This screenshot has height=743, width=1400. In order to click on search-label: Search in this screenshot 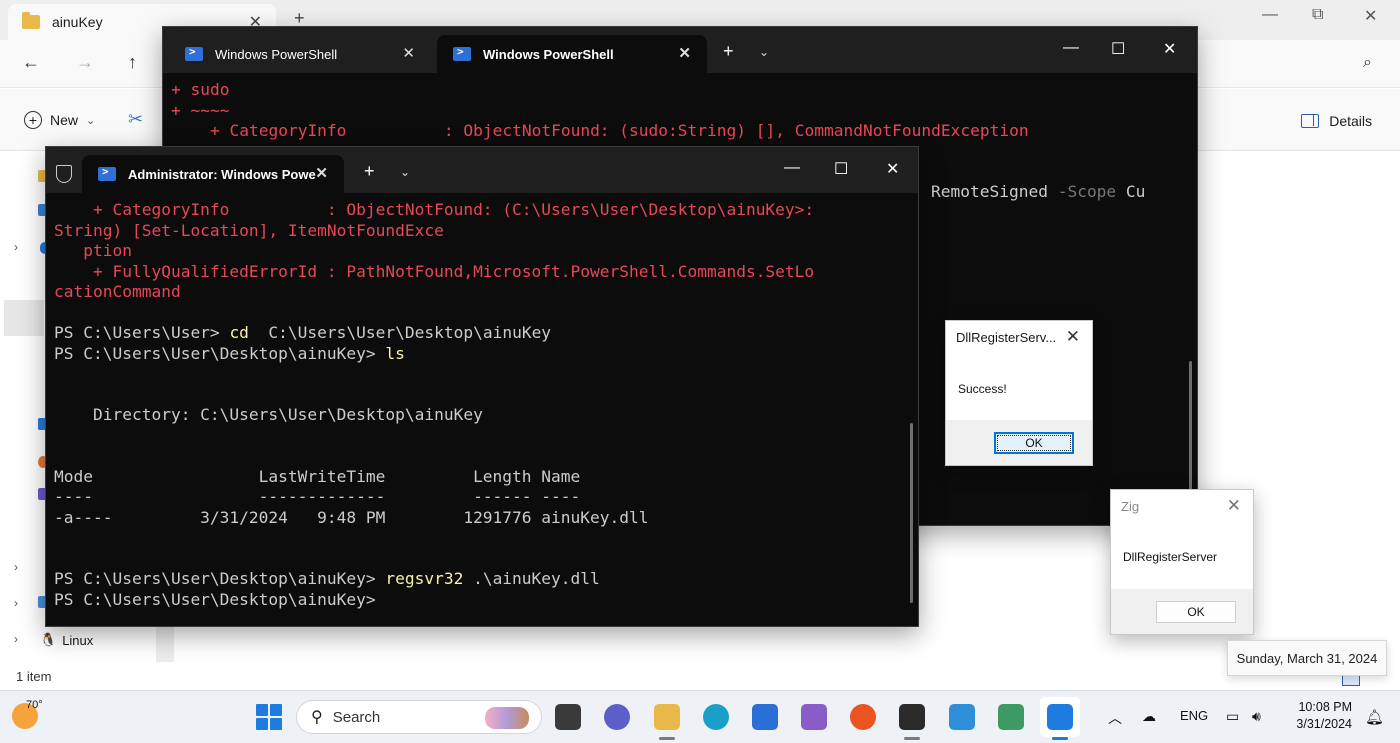, I will do `click(356, 717)`.